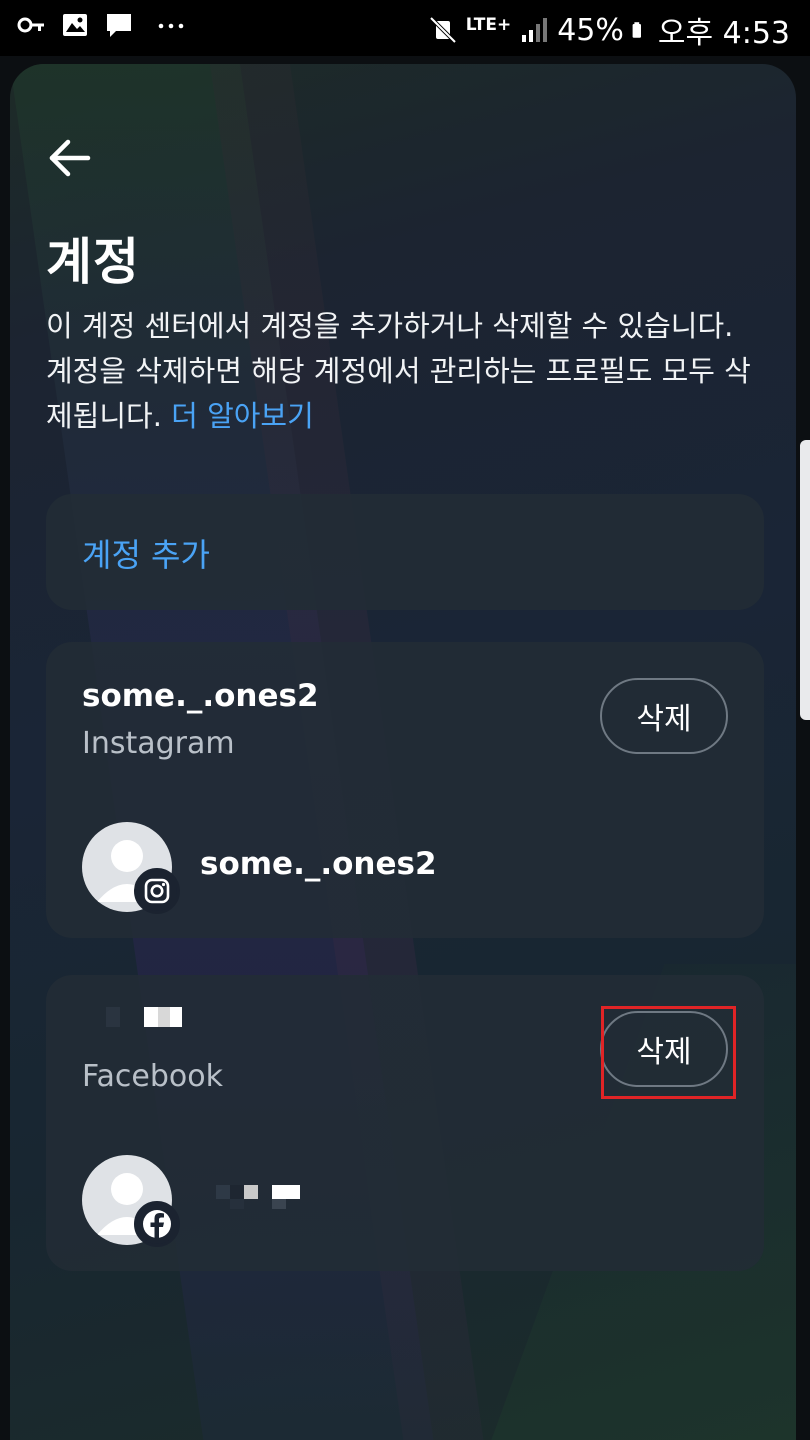 This screenshot has height=1440, width=810. What do you see at coordinates (30, 25) in the screenshot?
I see `key-icon` at bounding box center [30, 25].